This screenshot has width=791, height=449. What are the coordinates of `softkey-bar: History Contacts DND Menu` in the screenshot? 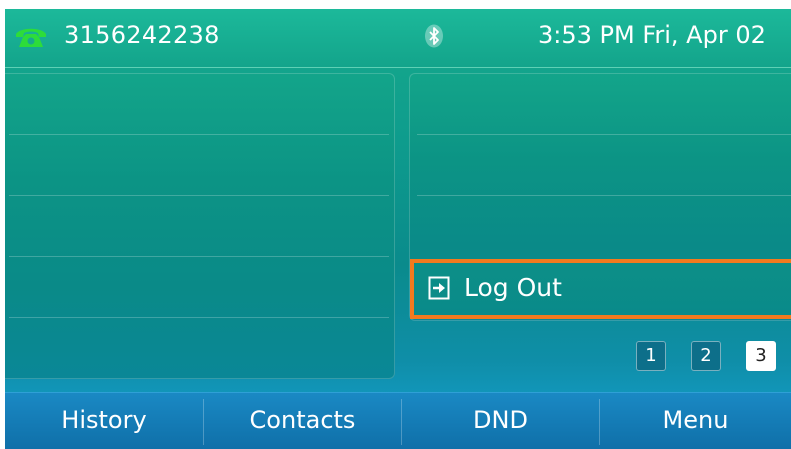 It's located at (398, 420).